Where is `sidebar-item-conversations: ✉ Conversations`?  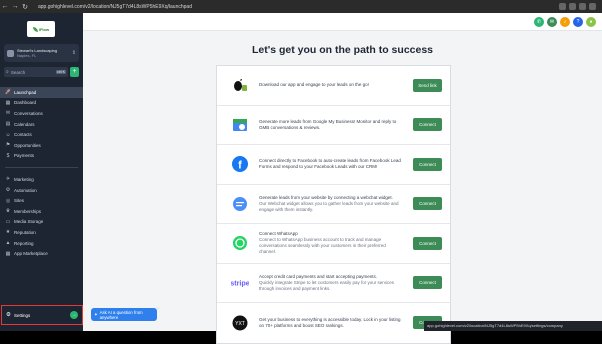 sidebar-item-conversations: ✉ Conversations is located at coordinates (41, 113).